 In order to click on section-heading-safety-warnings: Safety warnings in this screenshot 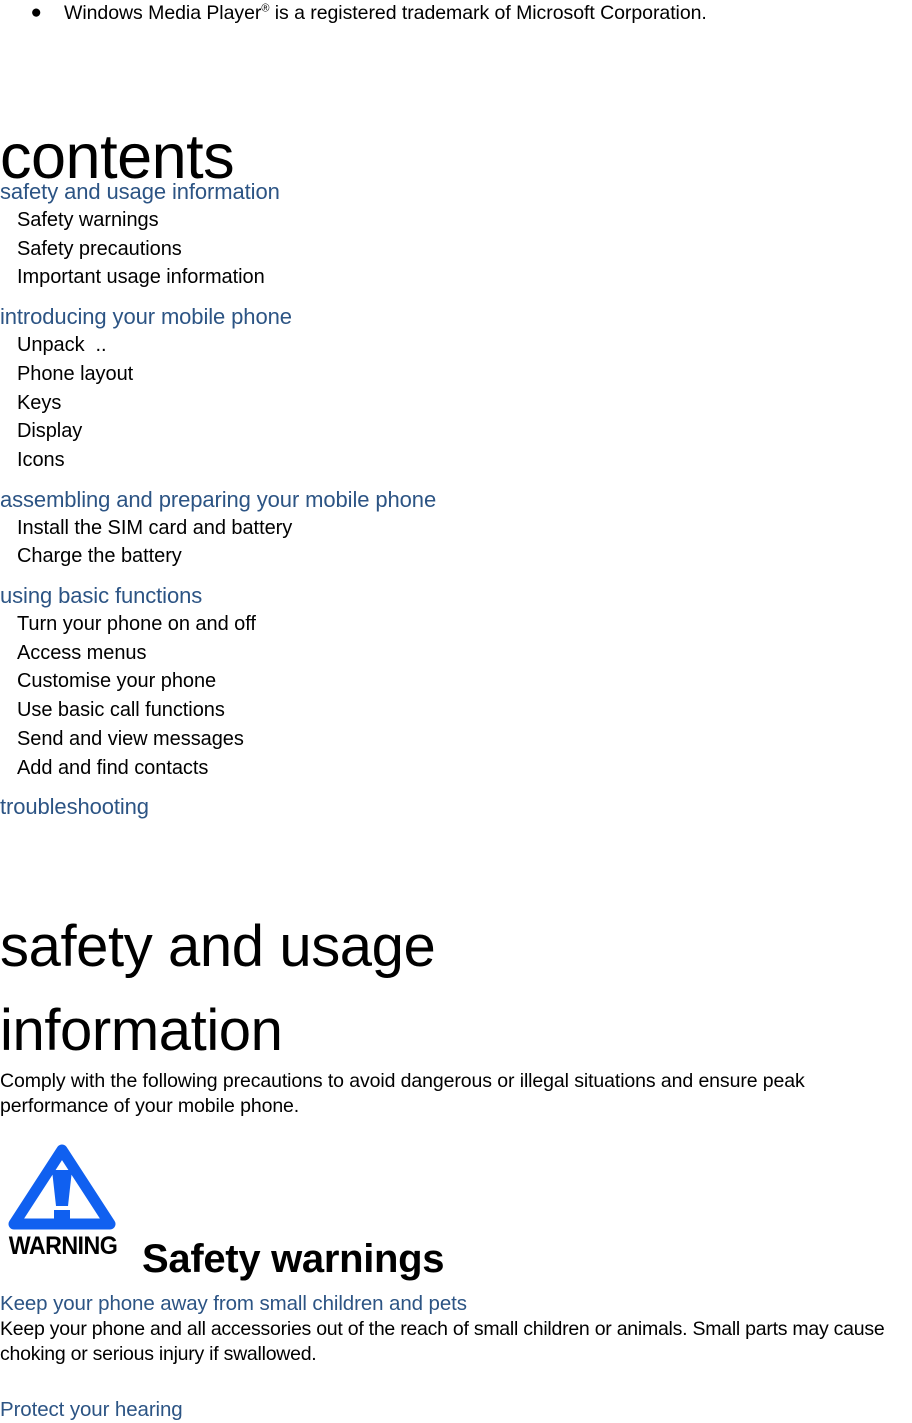, I will do `click(293, 1259)`.